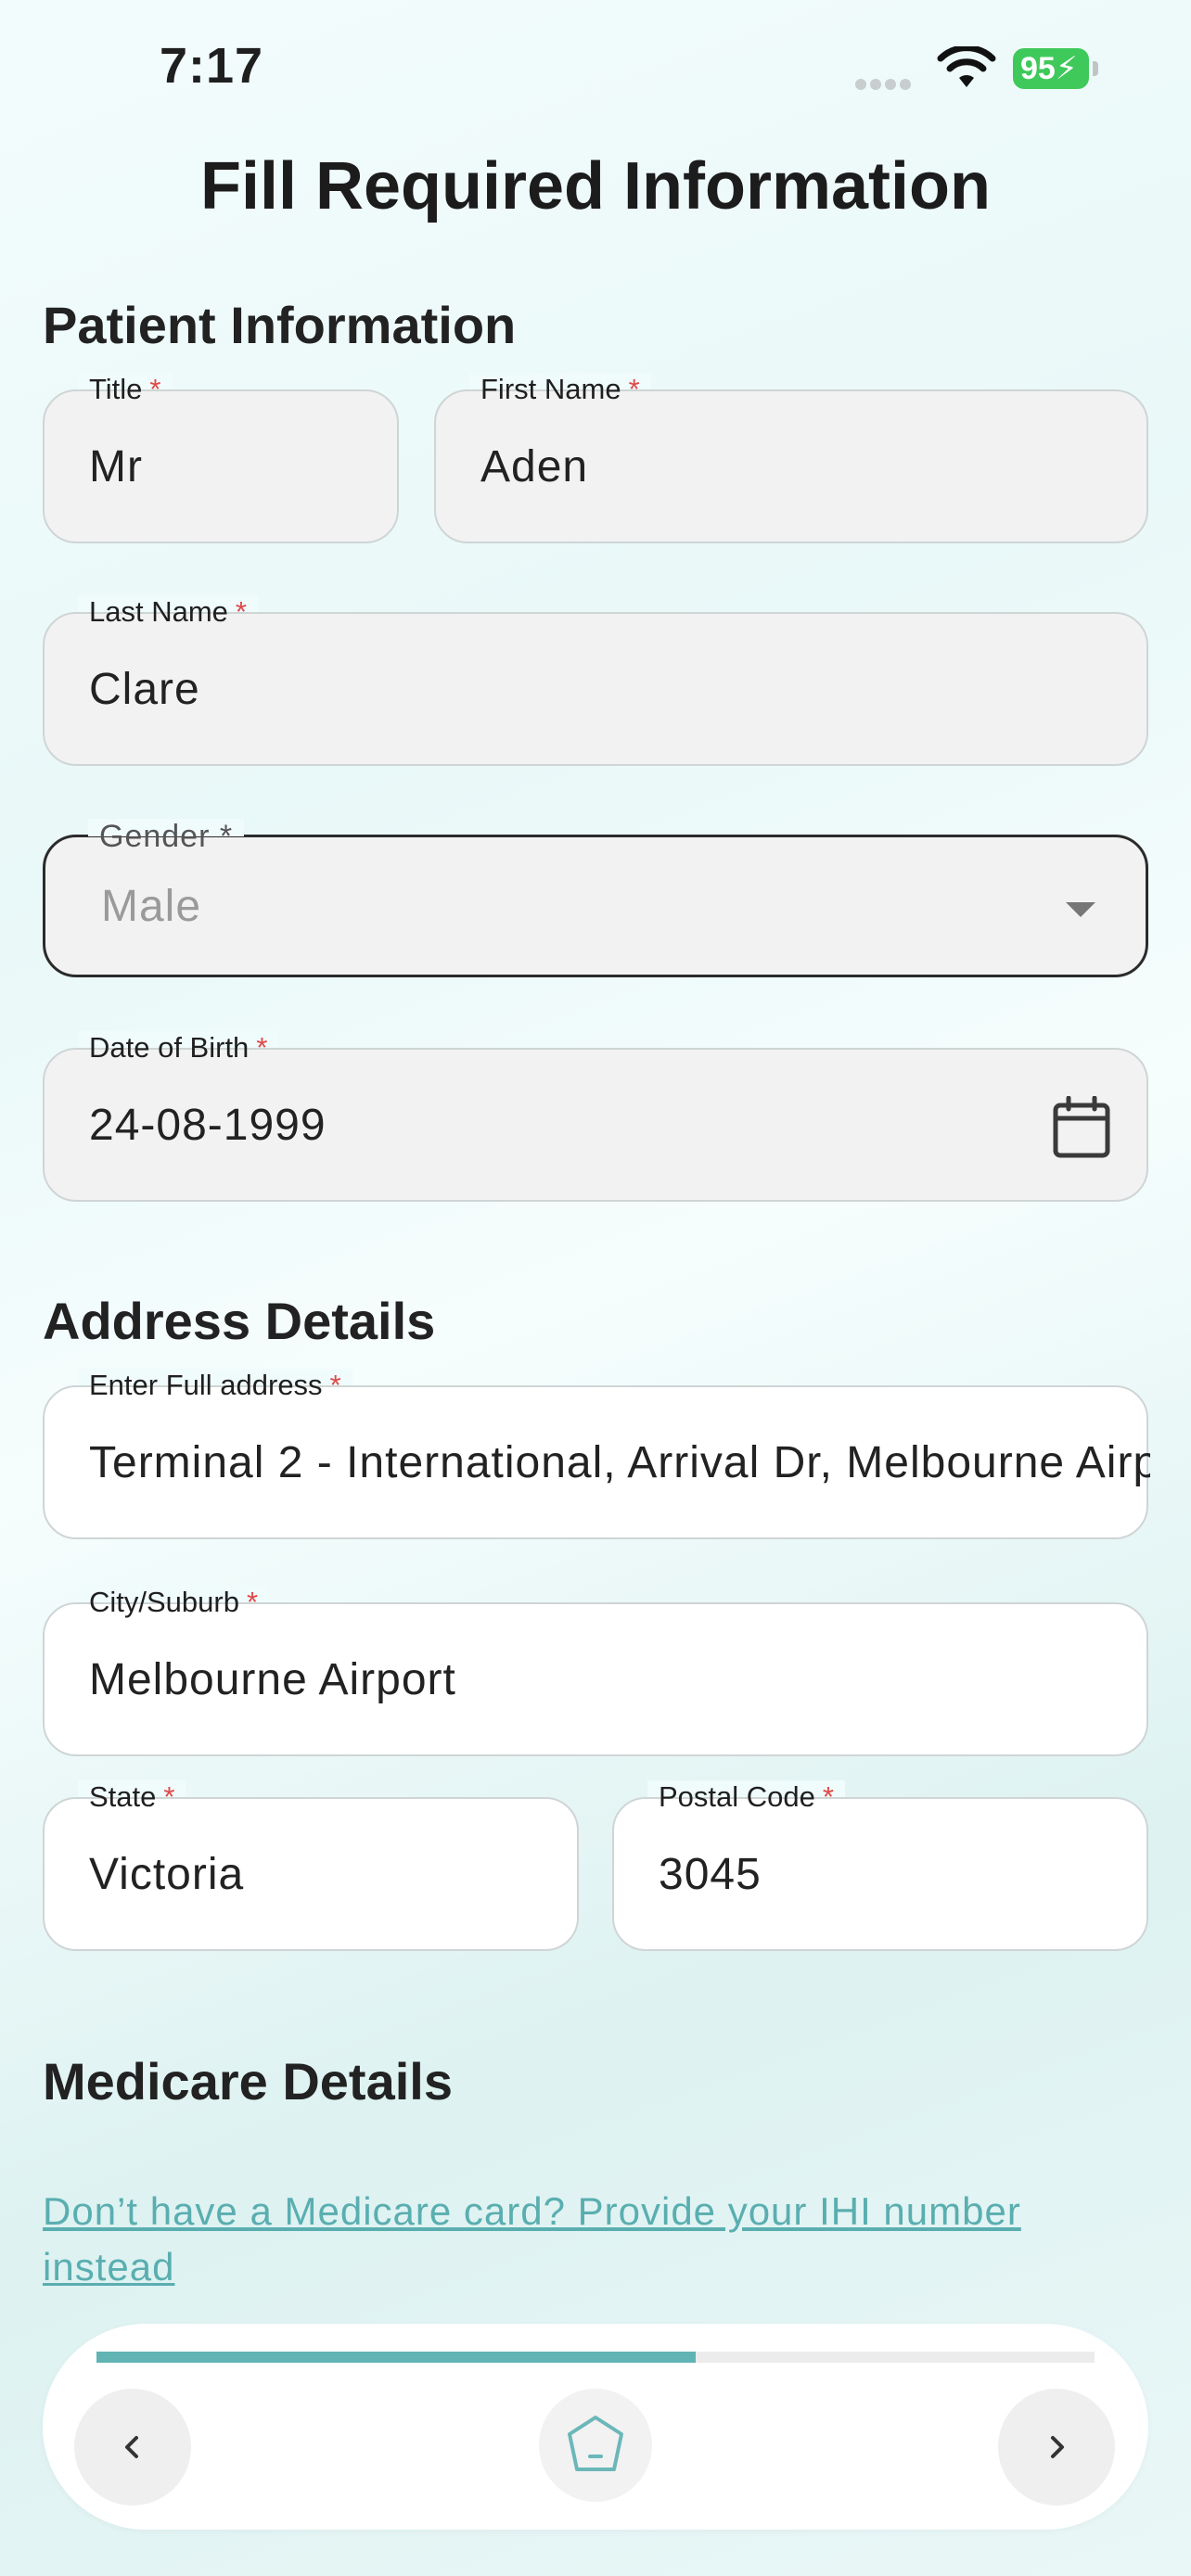  I want to click on chevron-left-icon, so click(132, 2447).